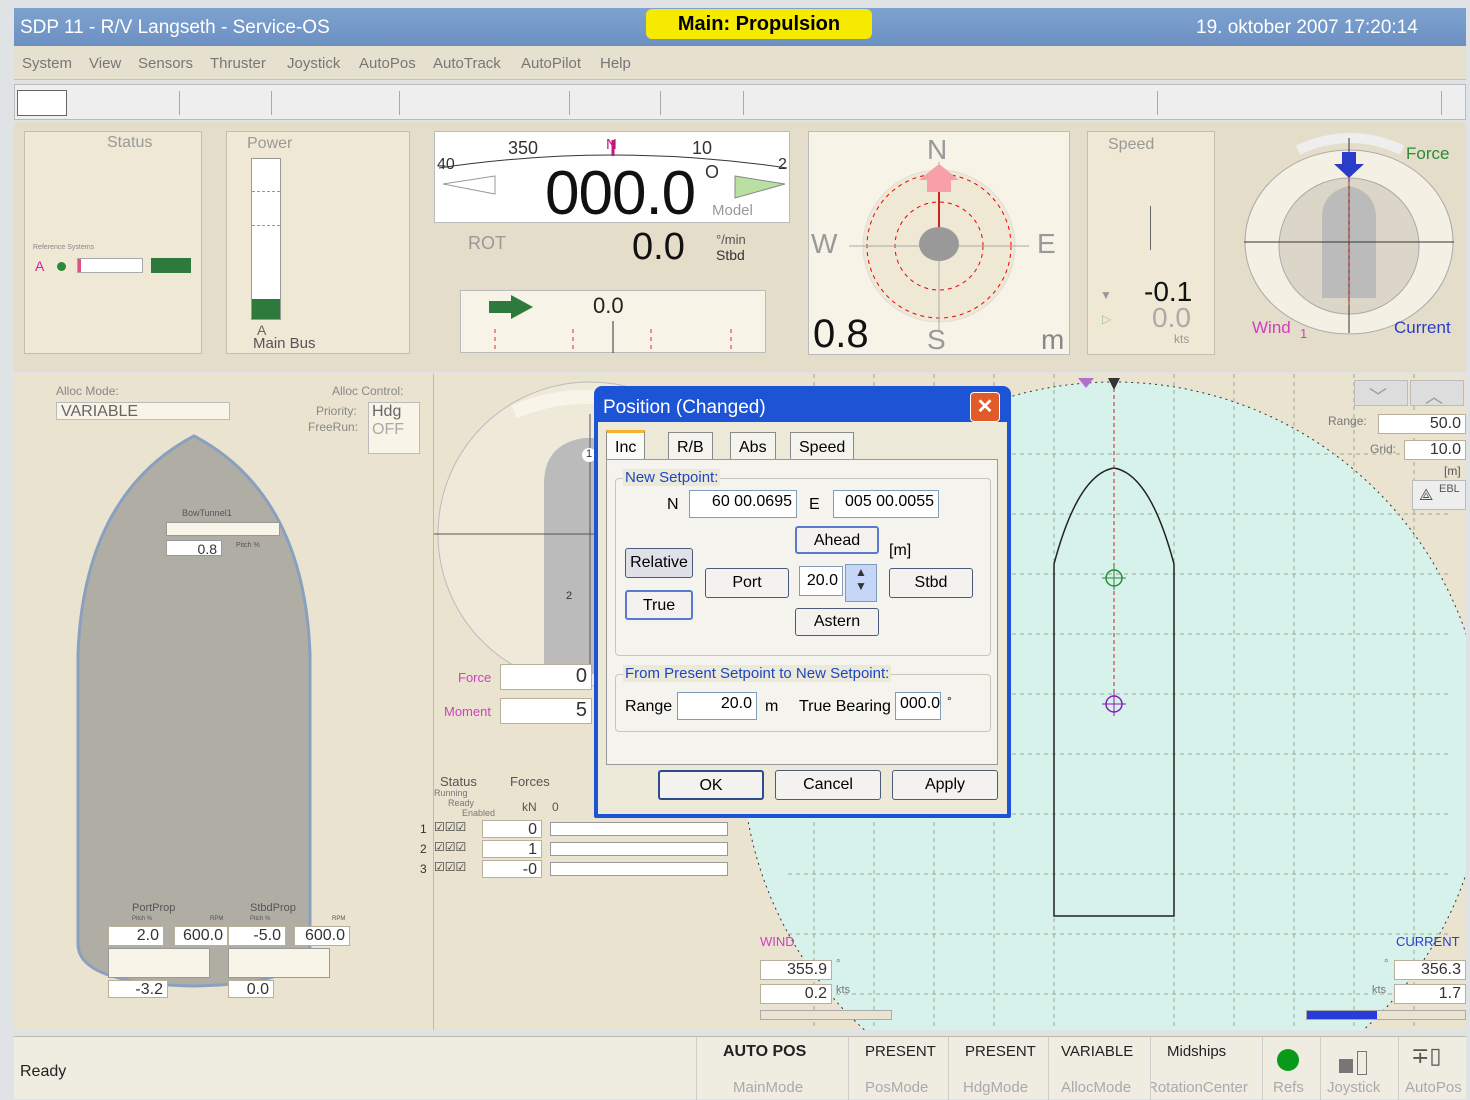 The width and height of the screenshot is (1470, 1100). I want to click on range-label: Range:, so click(1347, 421).